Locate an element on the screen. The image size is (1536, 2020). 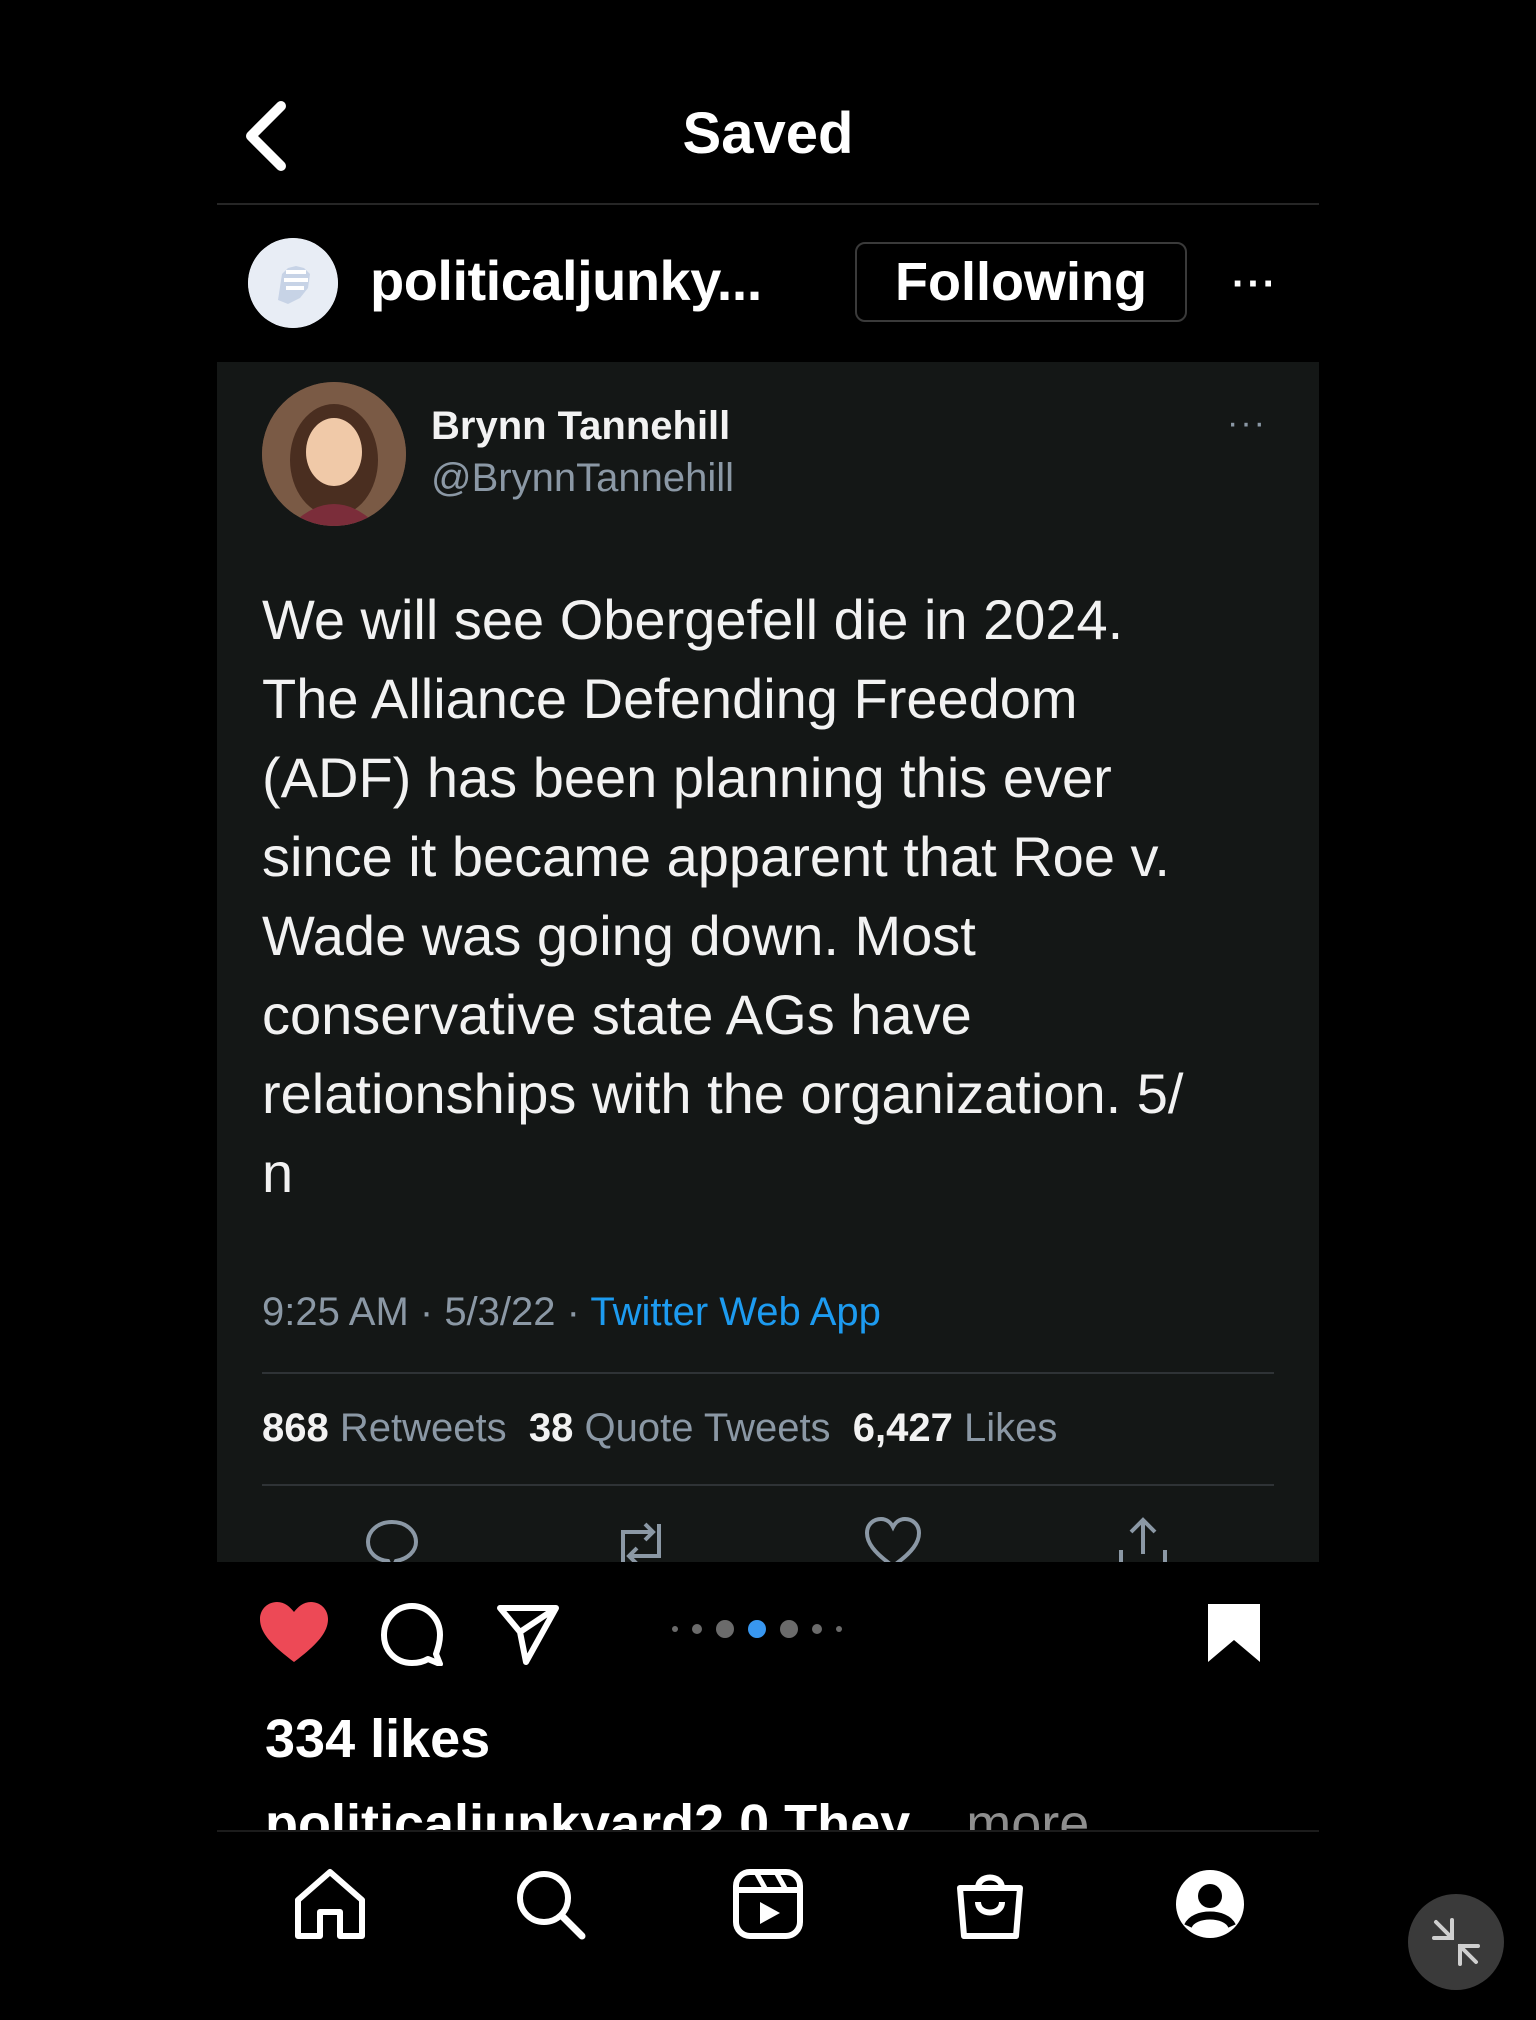
bottom-nav-divider is located at coordinates (768, 1831).